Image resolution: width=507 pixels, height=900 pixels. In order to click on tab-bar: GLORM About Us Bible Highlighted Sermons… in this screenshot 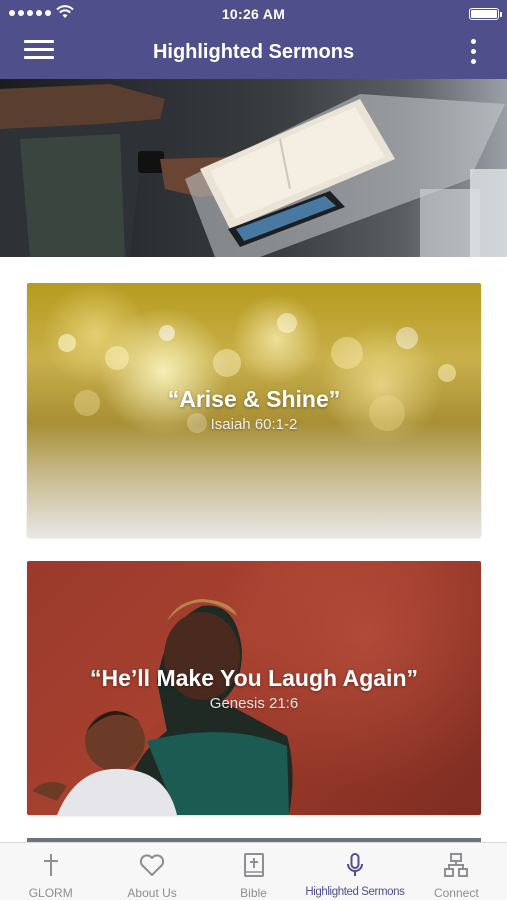, I will do `click(253, 871)`.